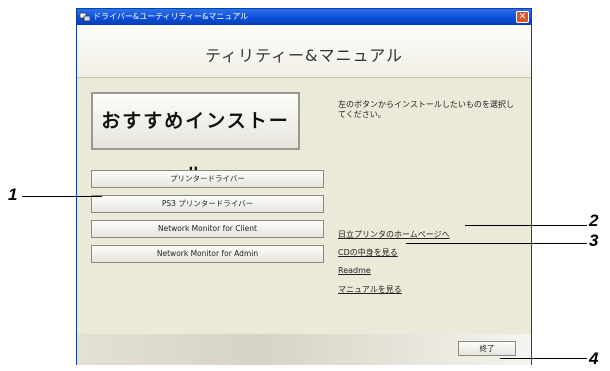 This screenshot has width=610, height=371. What do you see at coordinates (426, 109) in the screenshot?
I see `instruction-text: 左のボタンからインストールしたいものを選択してください。` at bounding box center [426, 109].